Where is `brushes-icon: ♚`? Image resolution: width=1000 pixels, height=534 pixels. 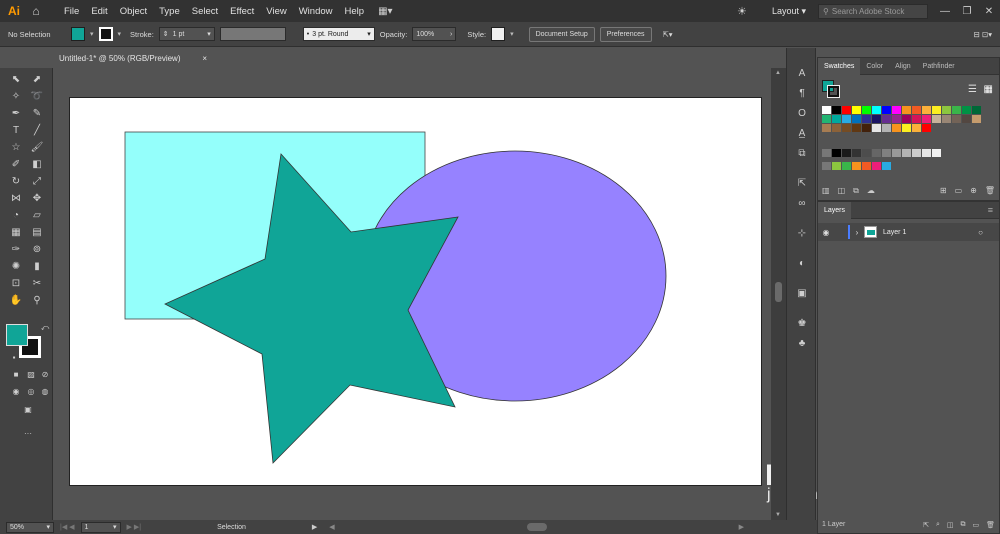 brushes-icon: ♚ is located at coordinates (802, 325).